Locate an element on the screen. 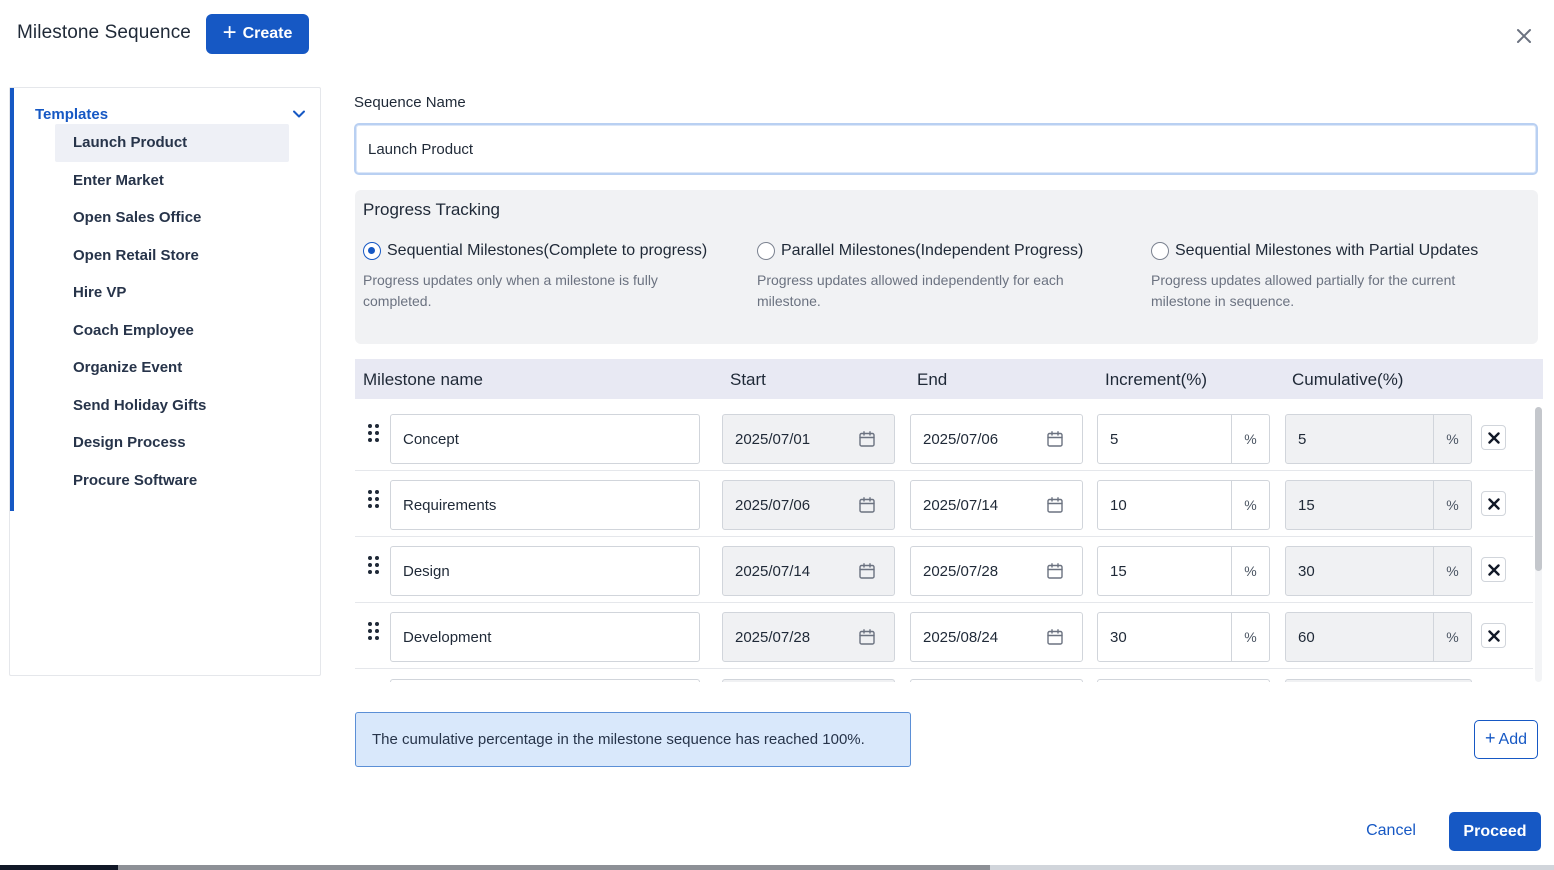  start-date-field: 2025/07/28 is located at coordinates (808, 637).